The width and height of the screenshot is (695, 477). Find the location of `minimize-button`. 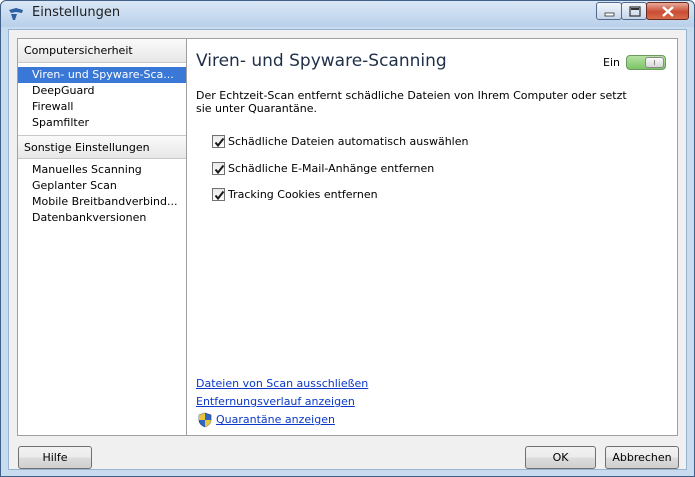

minimize-button is located at coordinates (609, 11).